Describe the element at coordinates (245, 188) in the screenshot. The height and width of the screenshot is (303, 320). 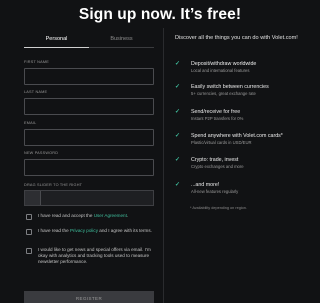
I see `feature-item: ✓ ...and more! All-new features regularly` at that location.